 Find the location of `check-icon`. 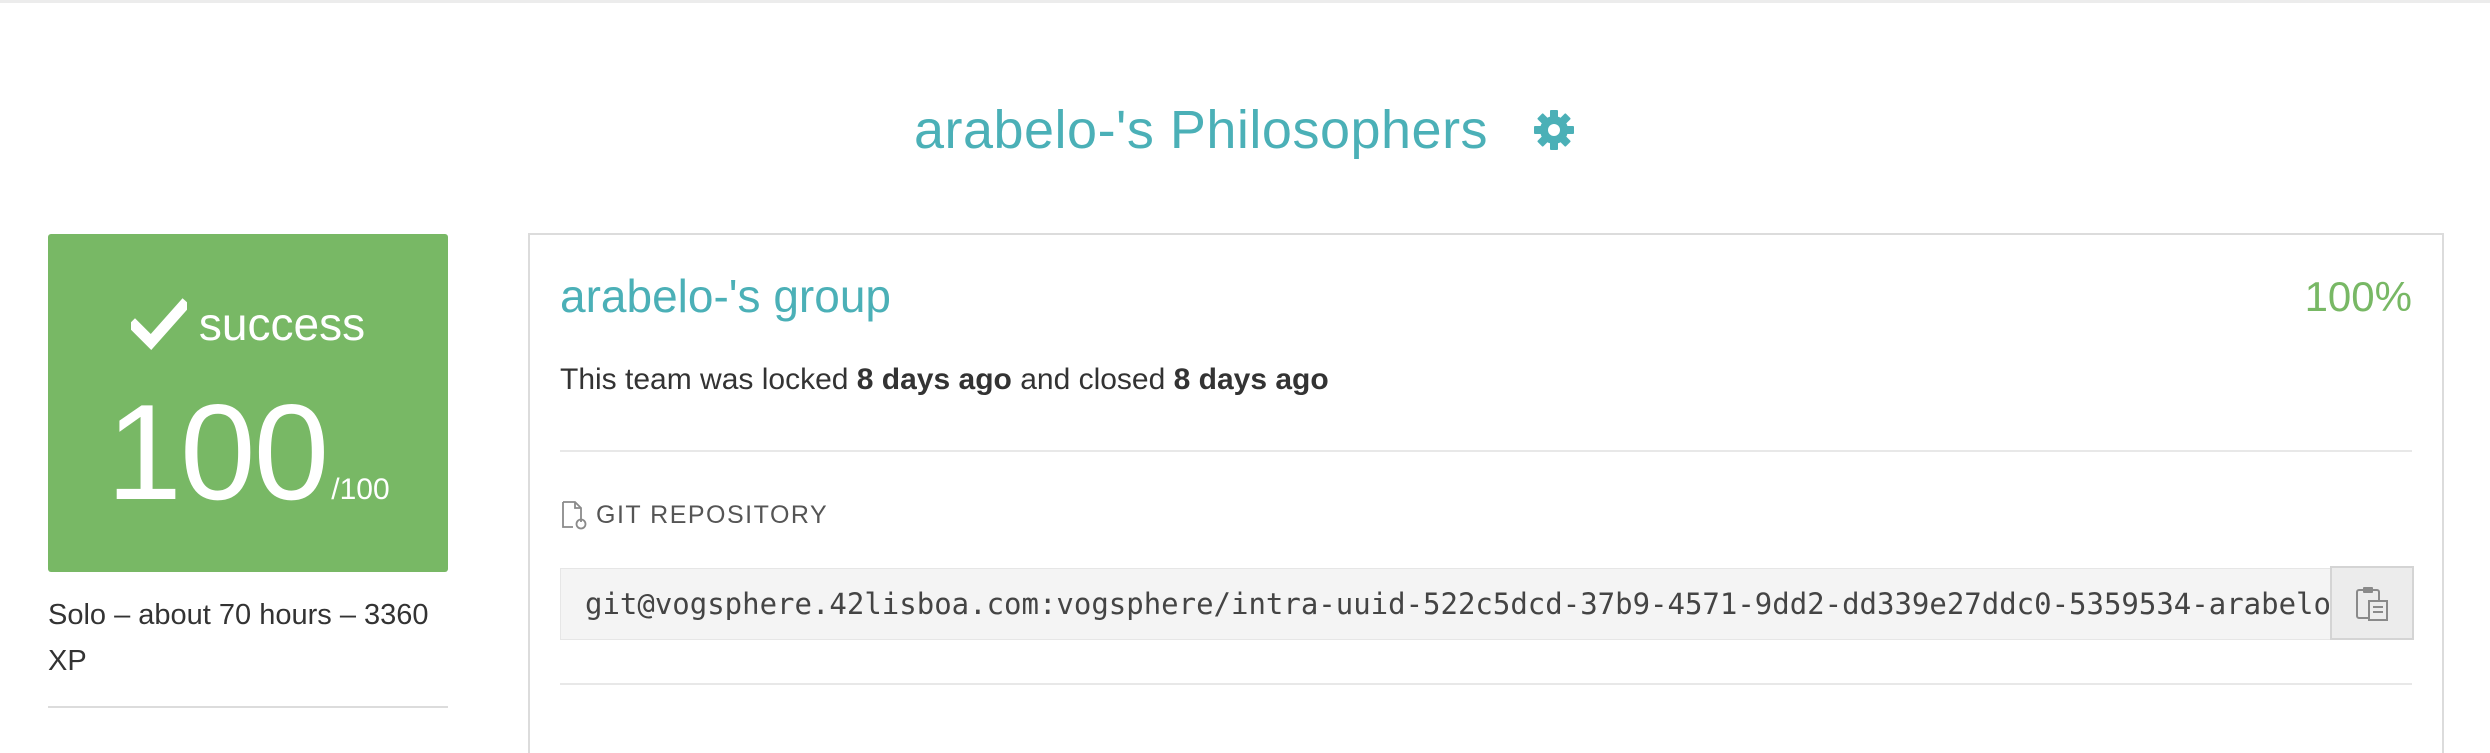

check-icon is located at coordinates (159, 324).